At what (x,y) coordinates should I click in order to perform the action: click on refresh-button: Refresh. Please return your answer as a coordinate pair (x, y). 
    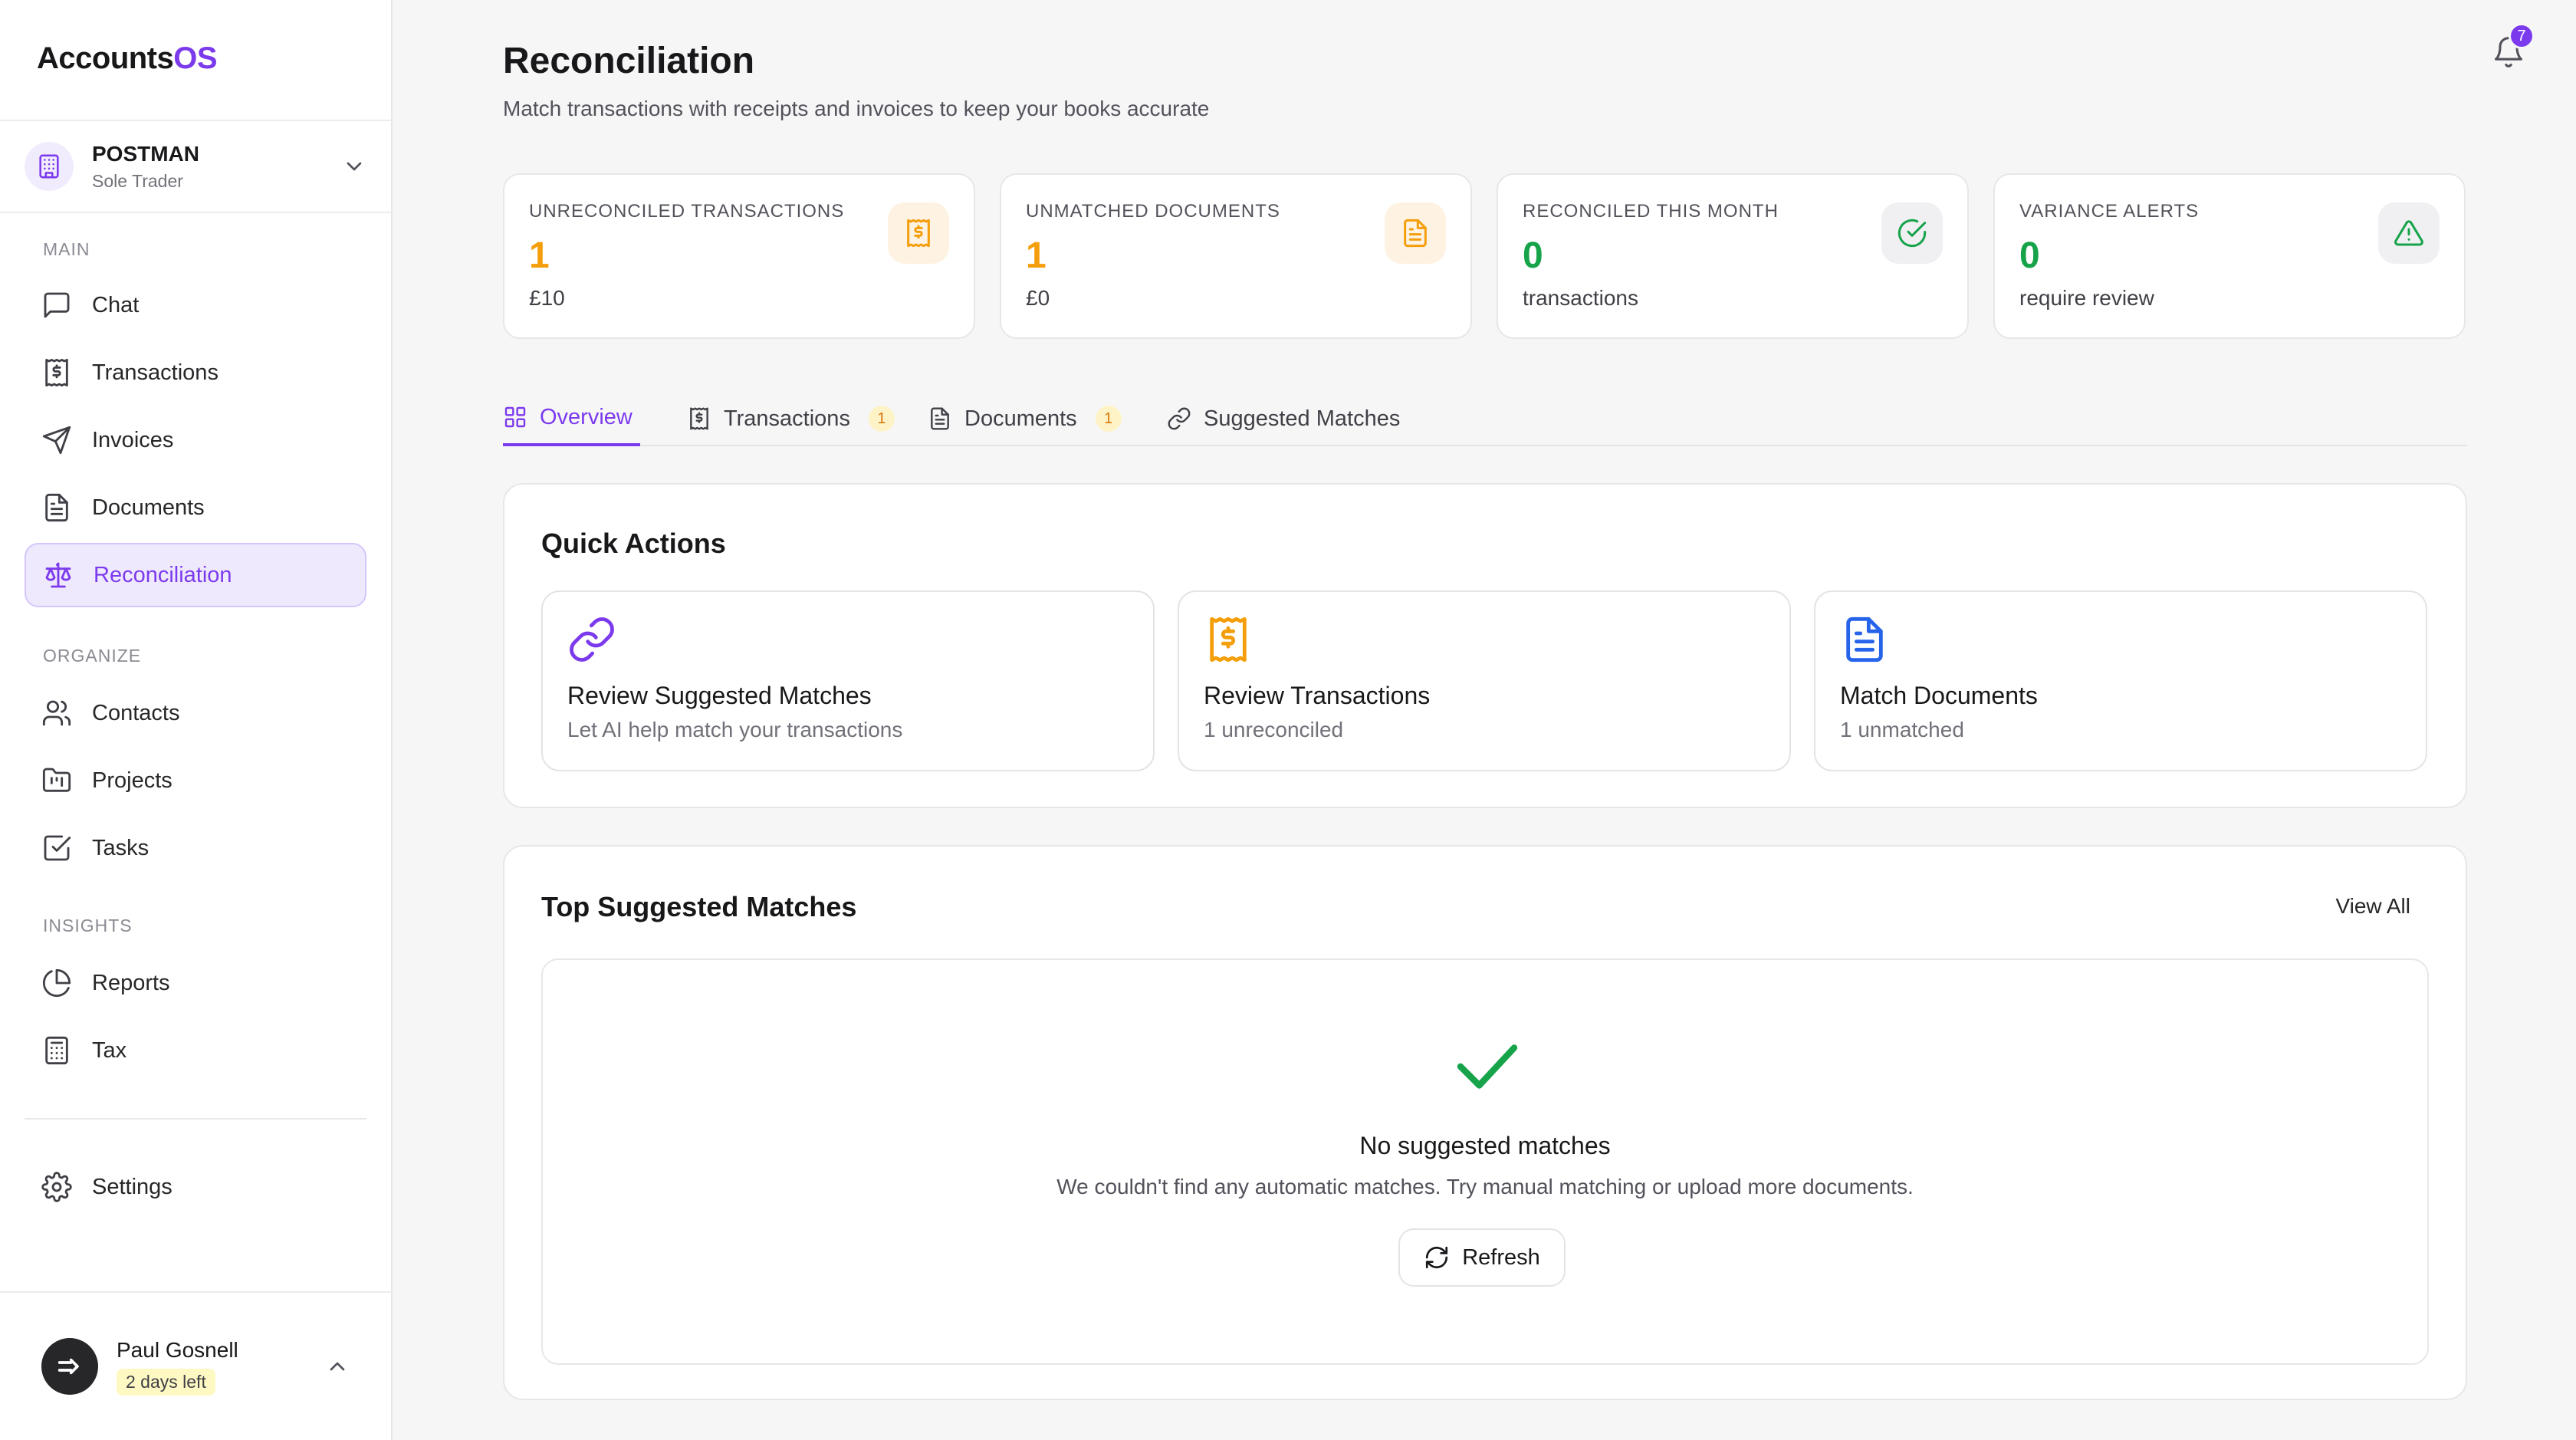
    Looking at the image, I should click on (1482, 1257).